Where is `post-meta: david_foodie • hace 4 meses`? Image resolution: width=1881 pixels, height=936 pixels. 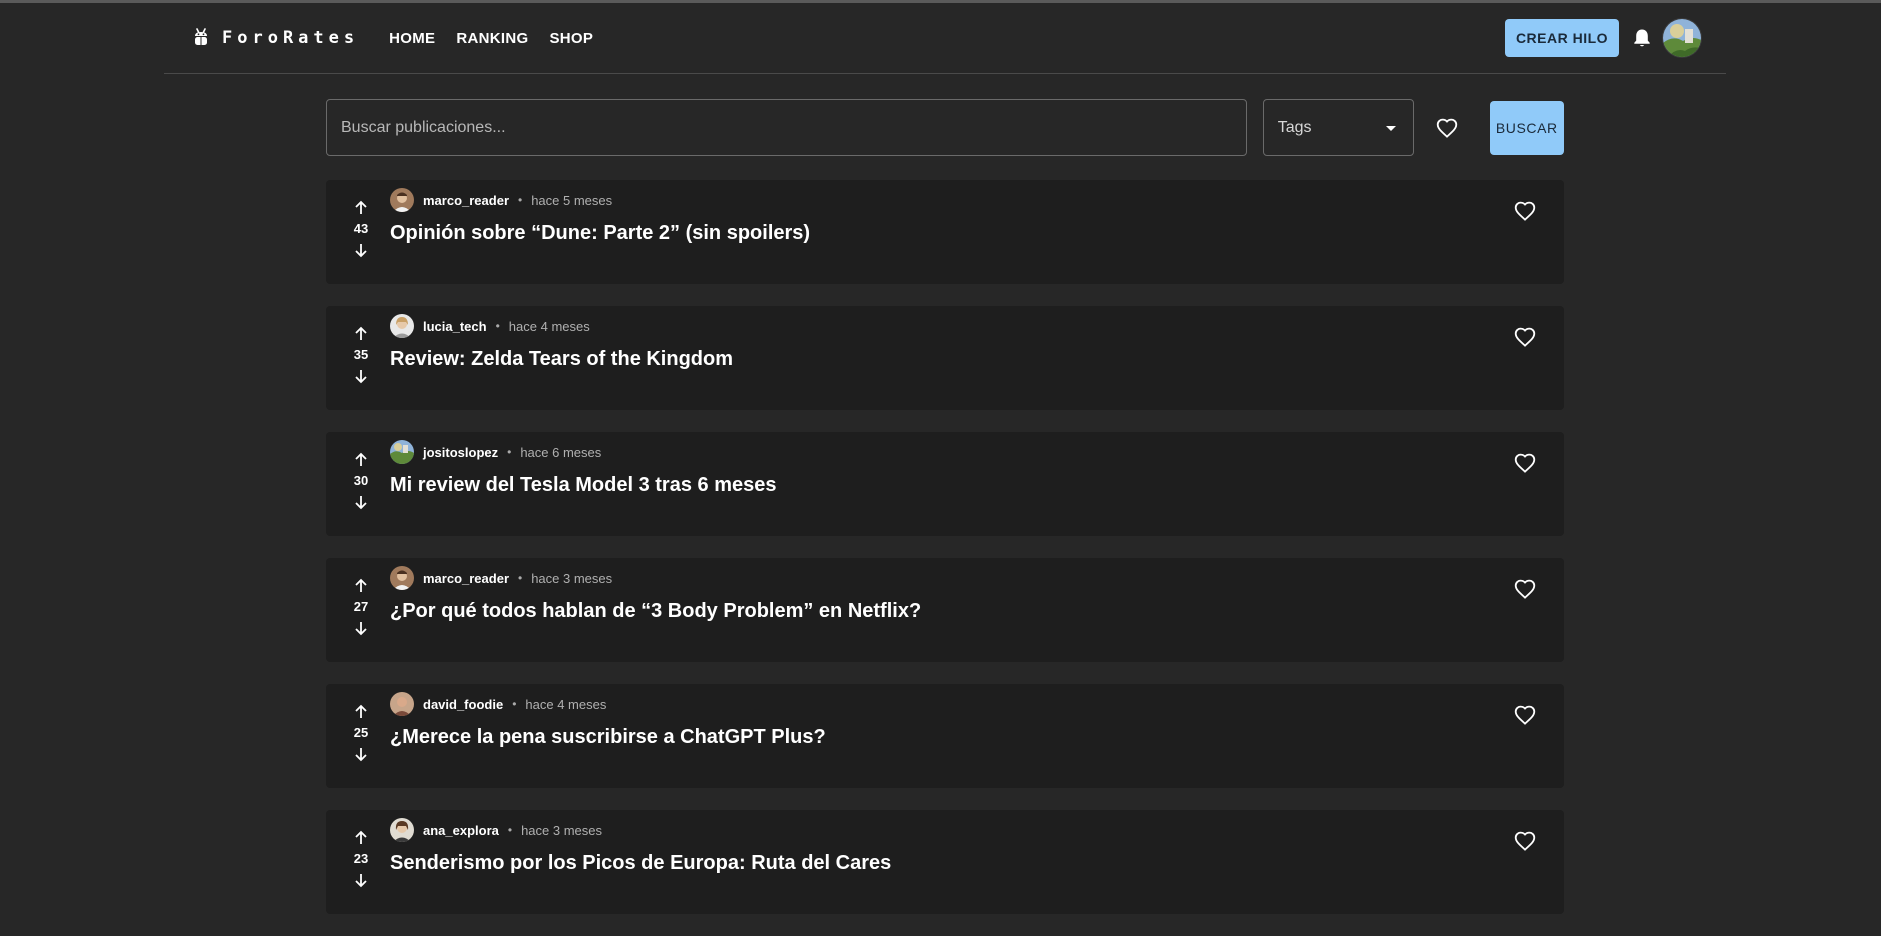 post-meta: david_foodie • hace 4 meses is located at coordinates (498, 704).